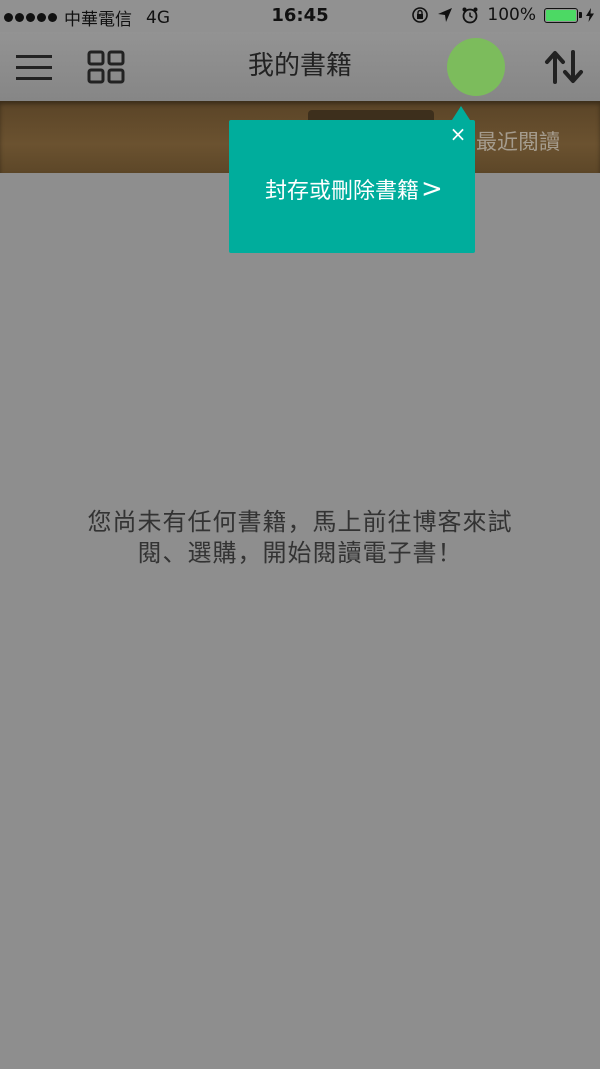 The height and width of the screenshot is (1069, 600). I want to click on battery-level, so click(561, 15).